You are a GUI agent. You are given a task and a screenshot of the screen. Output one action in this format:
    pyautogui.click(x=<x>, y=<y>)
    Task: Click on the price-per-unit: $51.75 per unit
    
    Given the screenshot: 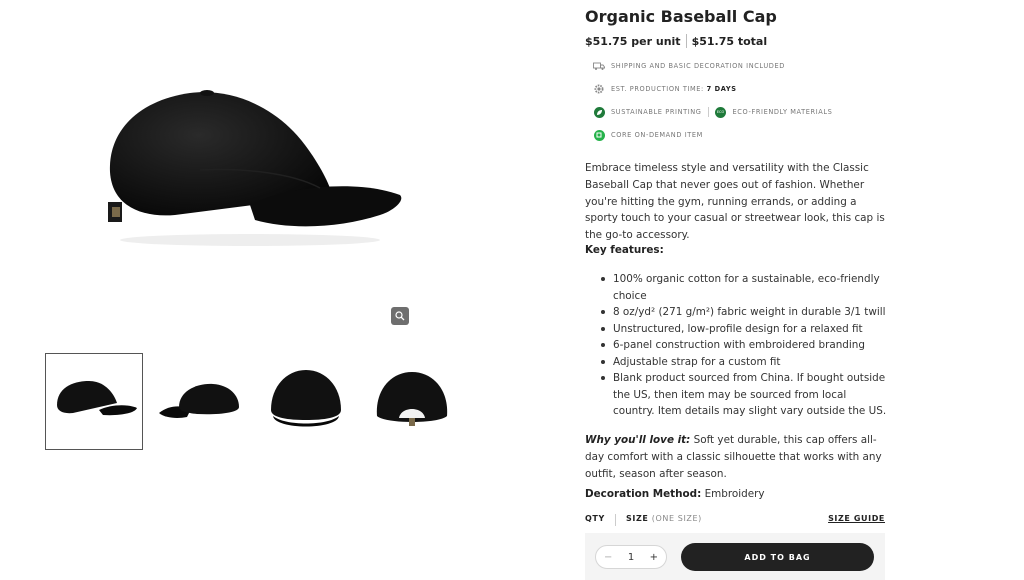 What is the action you would take?
    pyautogui.click(x=633, y=41)
    